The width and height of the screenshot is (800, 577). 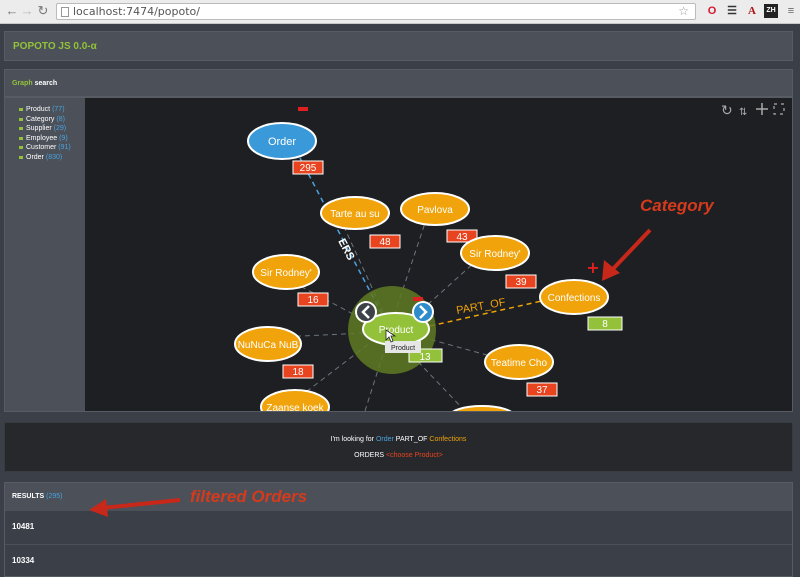 What do you see at coordinates (498, 262) in the screenshot?
I see `graph-node-sirrodney2: Sir Rodney' 39` at bounding box center [498, 262].